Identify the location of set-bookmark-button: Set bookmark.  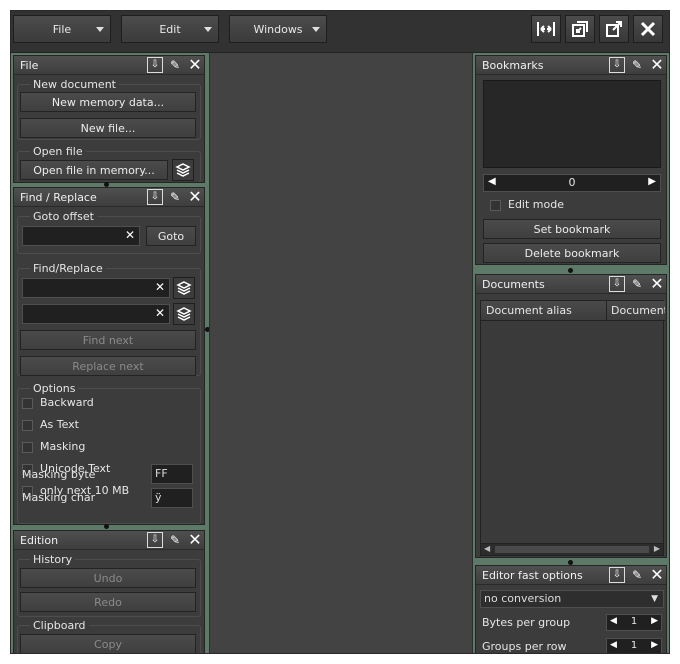
(572, 229).